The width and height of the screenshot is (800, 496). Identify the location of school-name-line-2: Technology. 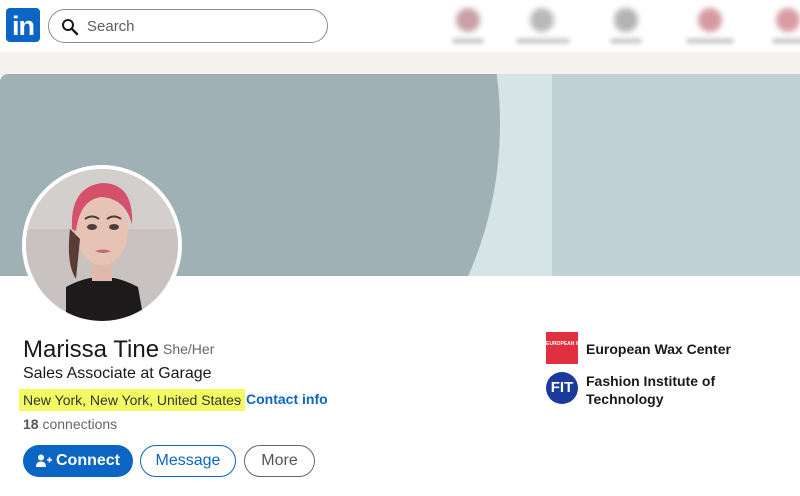
(625, 399).